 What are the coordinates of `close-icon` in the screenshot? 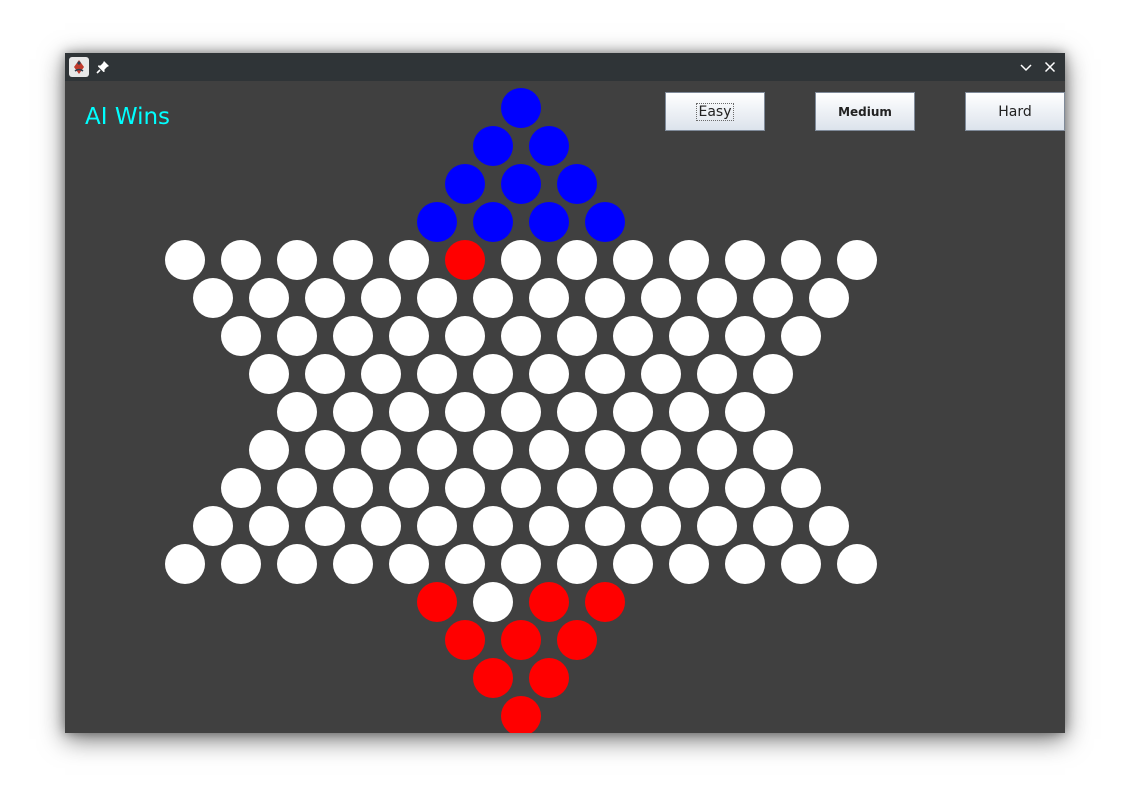 It's located at (1050, 67).